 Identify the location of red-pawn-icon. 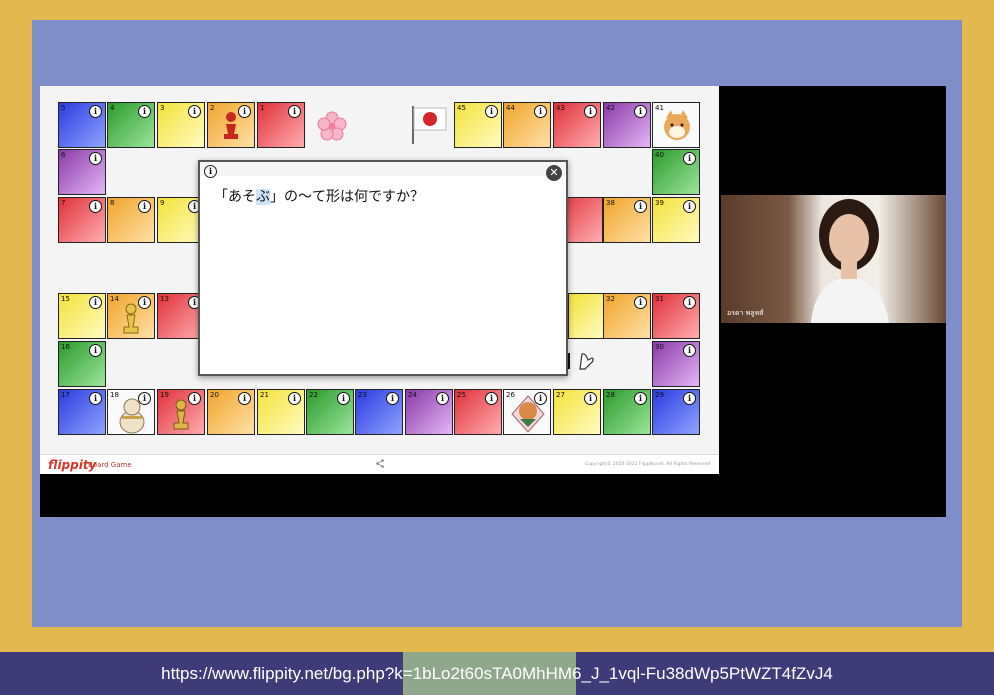
(231, 126).